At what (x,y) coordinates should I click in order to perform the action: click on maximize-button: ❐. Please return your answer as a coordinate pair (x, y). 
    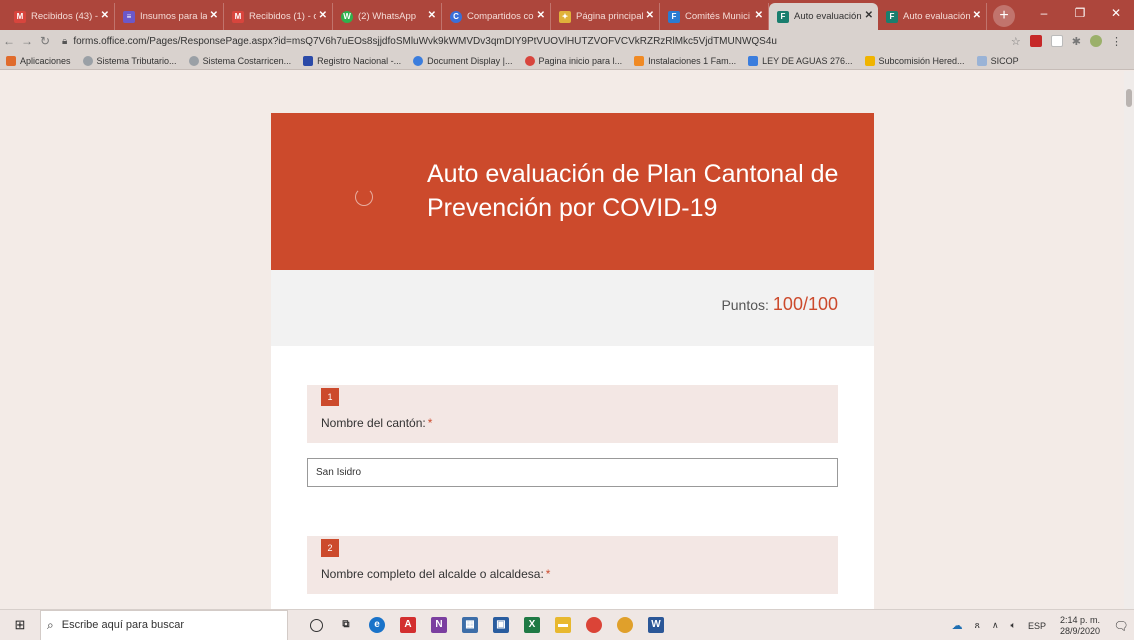
    Looking at the image, I should click on (1080, 13).